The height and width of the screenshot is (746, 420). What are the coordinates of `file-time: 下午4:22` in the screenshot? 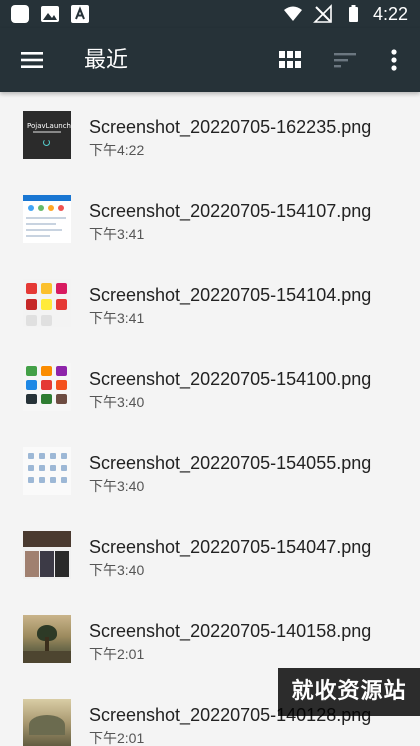 It's located at (117, 150).